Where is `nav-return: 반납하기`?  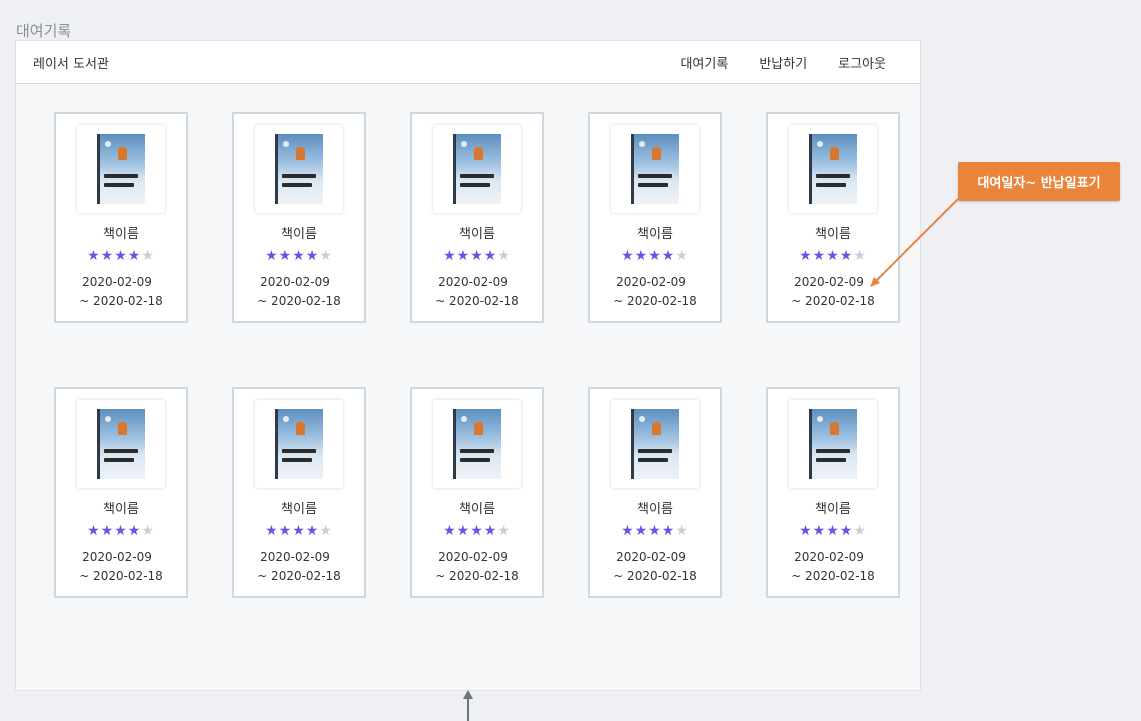
nav-return: 반납하기 is located at coordinates (783, 62).